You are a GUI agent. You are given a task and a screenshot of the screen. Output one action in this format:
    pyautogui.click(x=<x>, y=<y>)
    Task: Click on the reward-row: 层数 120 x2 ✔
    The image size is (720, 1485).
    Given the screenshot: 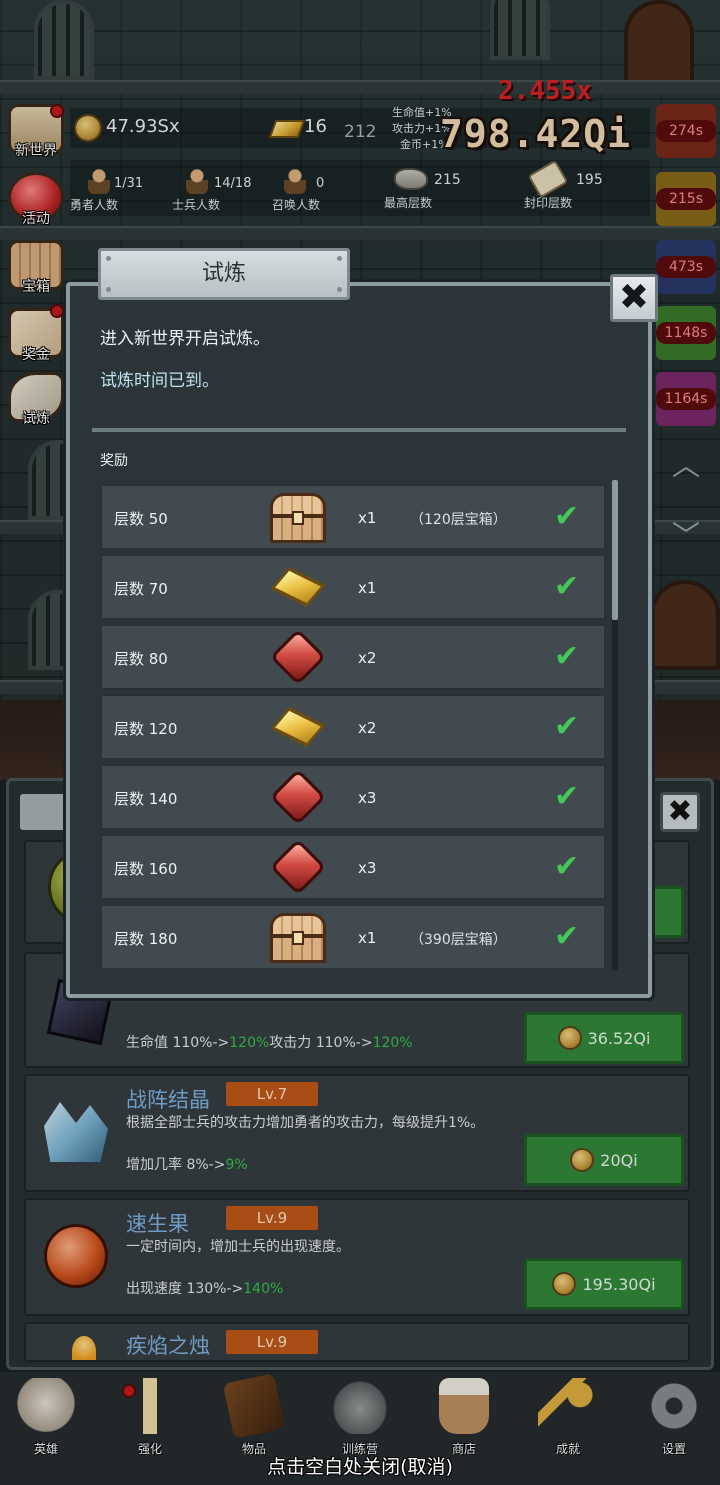 What is the action you would take?
    pyautogui.click(x=353, y=727)
    